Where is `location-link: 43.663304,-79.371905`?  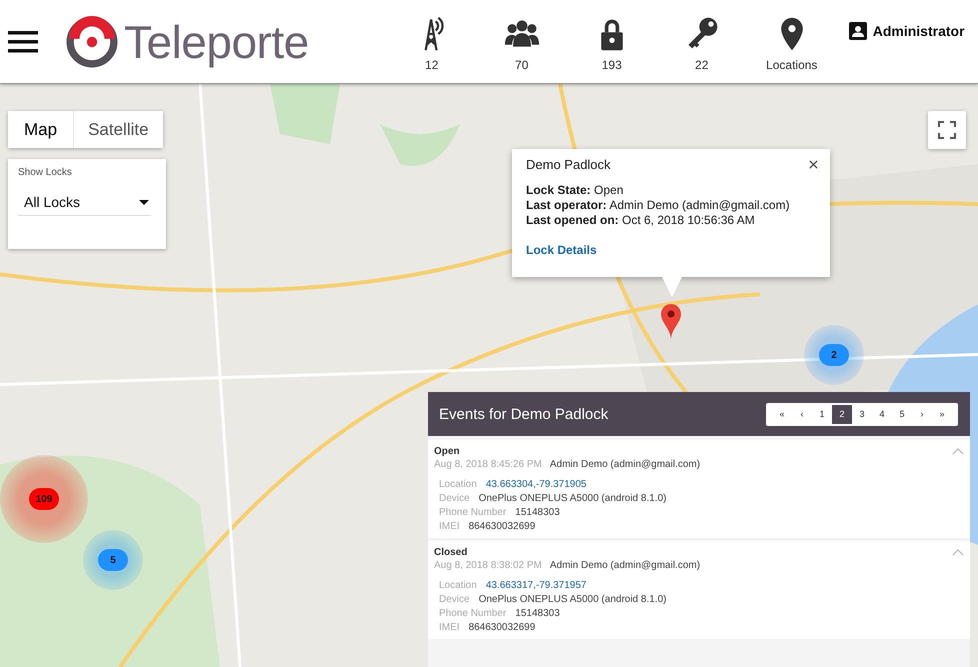
location-link: 43.663304,-79.371905 is located at coordinates (536, 484).